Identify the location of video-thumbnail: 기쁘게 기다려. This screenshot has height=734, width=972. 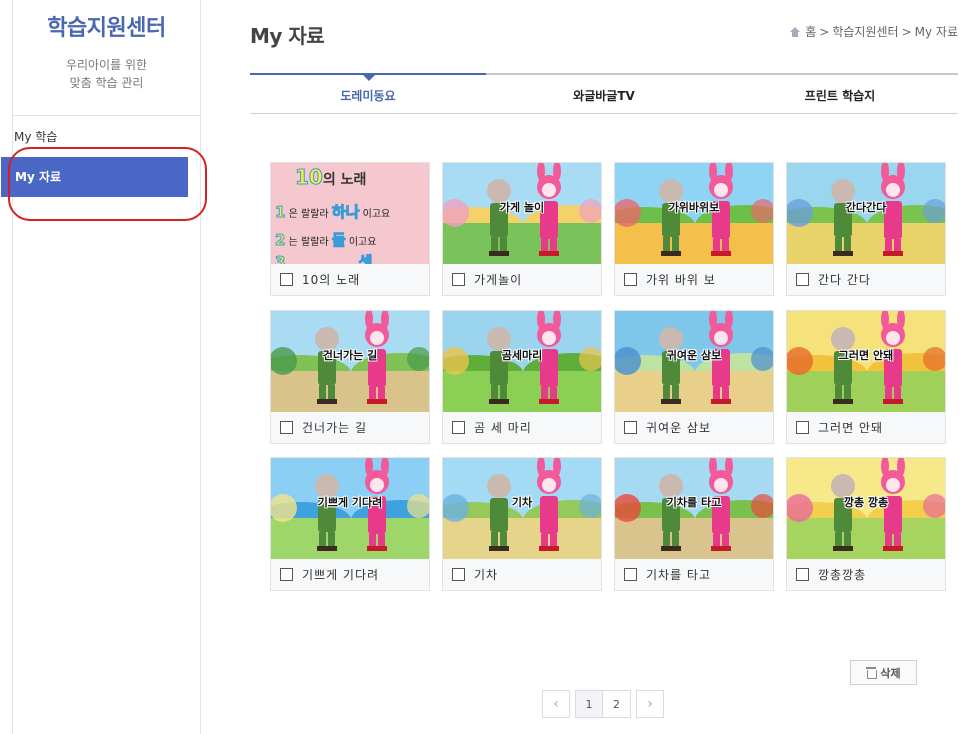
(350, 508).